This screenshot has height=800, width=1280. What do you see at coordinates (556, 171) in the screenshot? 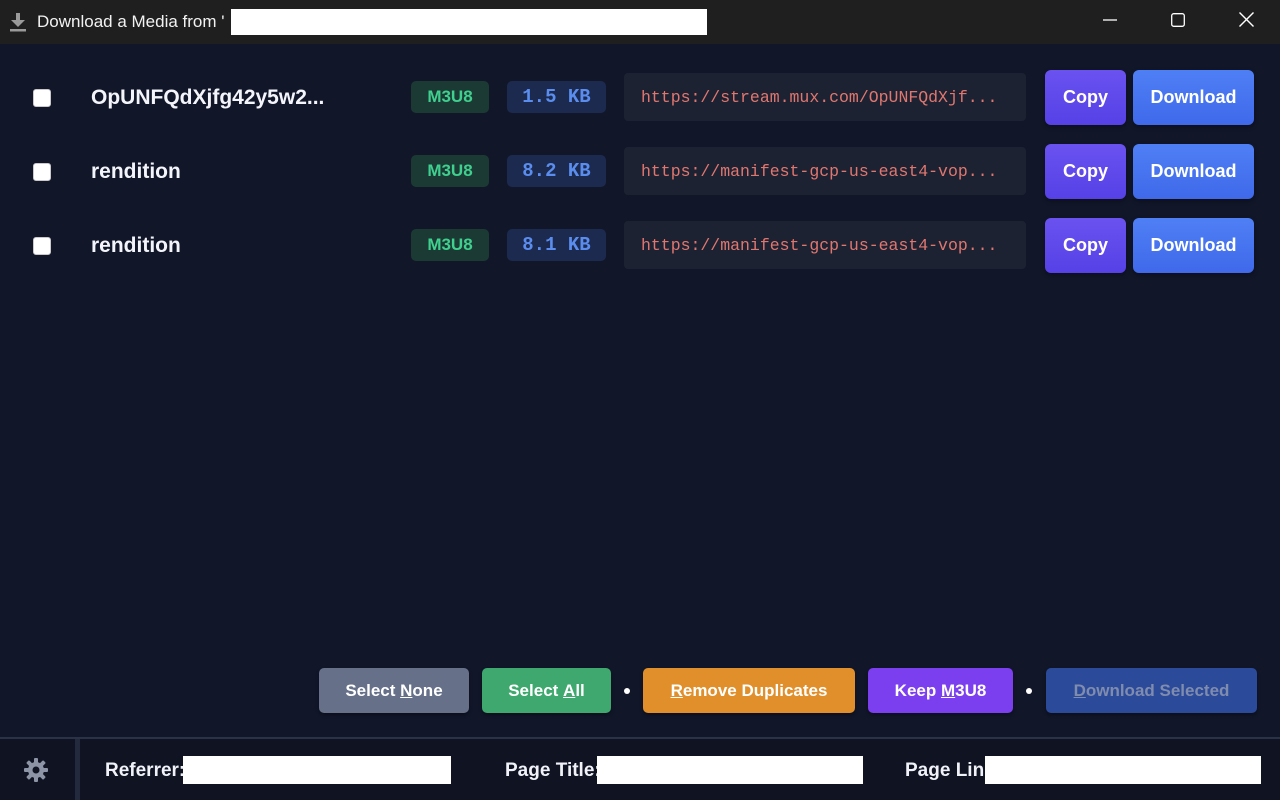
I see `media-size-badge: 8.2 KB` at bounding box center [556, 171].